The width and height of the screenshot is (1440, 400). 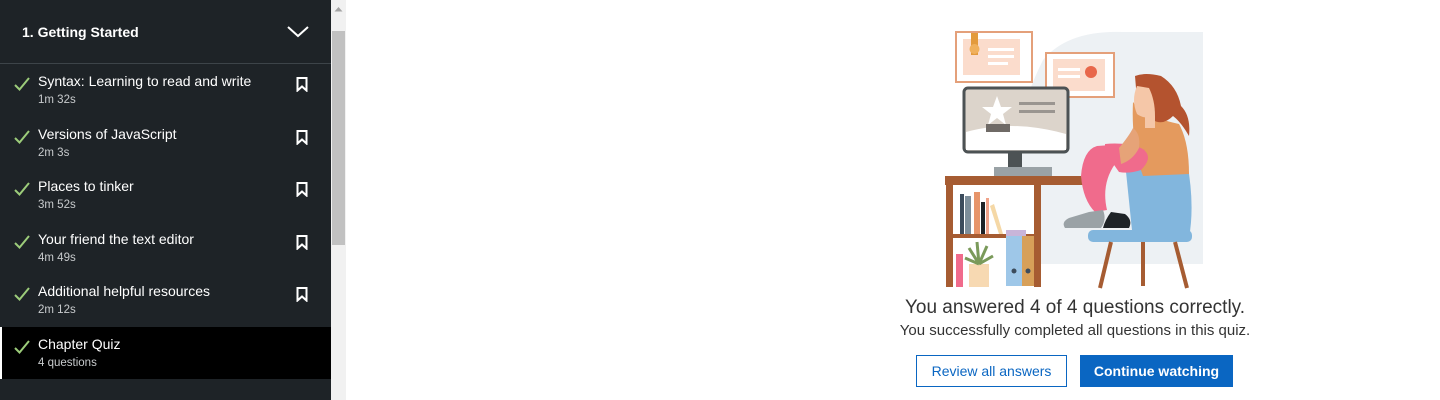 I want to click on scroll-thumb, so click(x=338, y=138).